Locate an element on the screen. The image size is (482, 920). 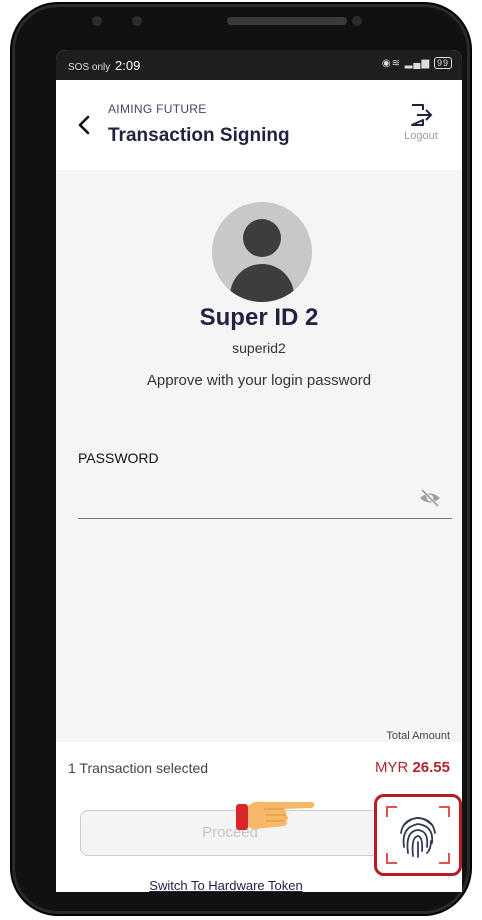
total-amount: MYR 26.55 is located at coordinates (398, 767).